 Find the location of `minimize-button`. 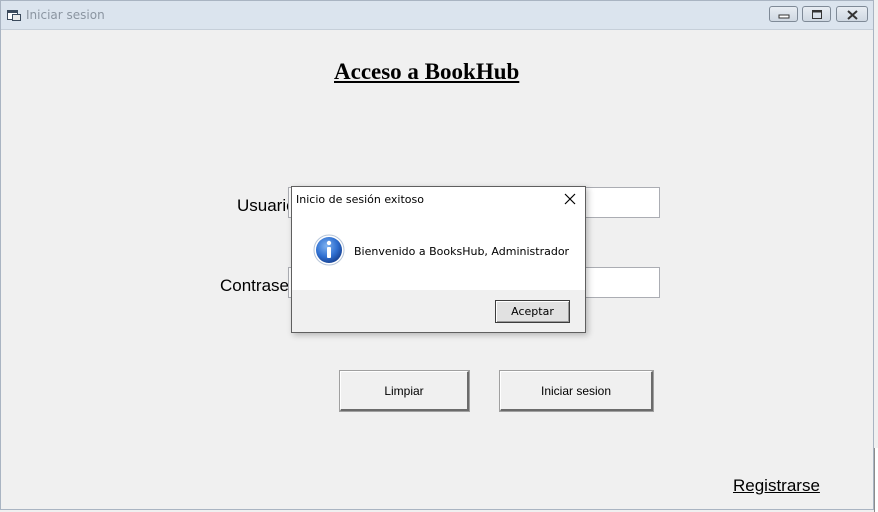

minimize-button is located at coordinates (783, 14).